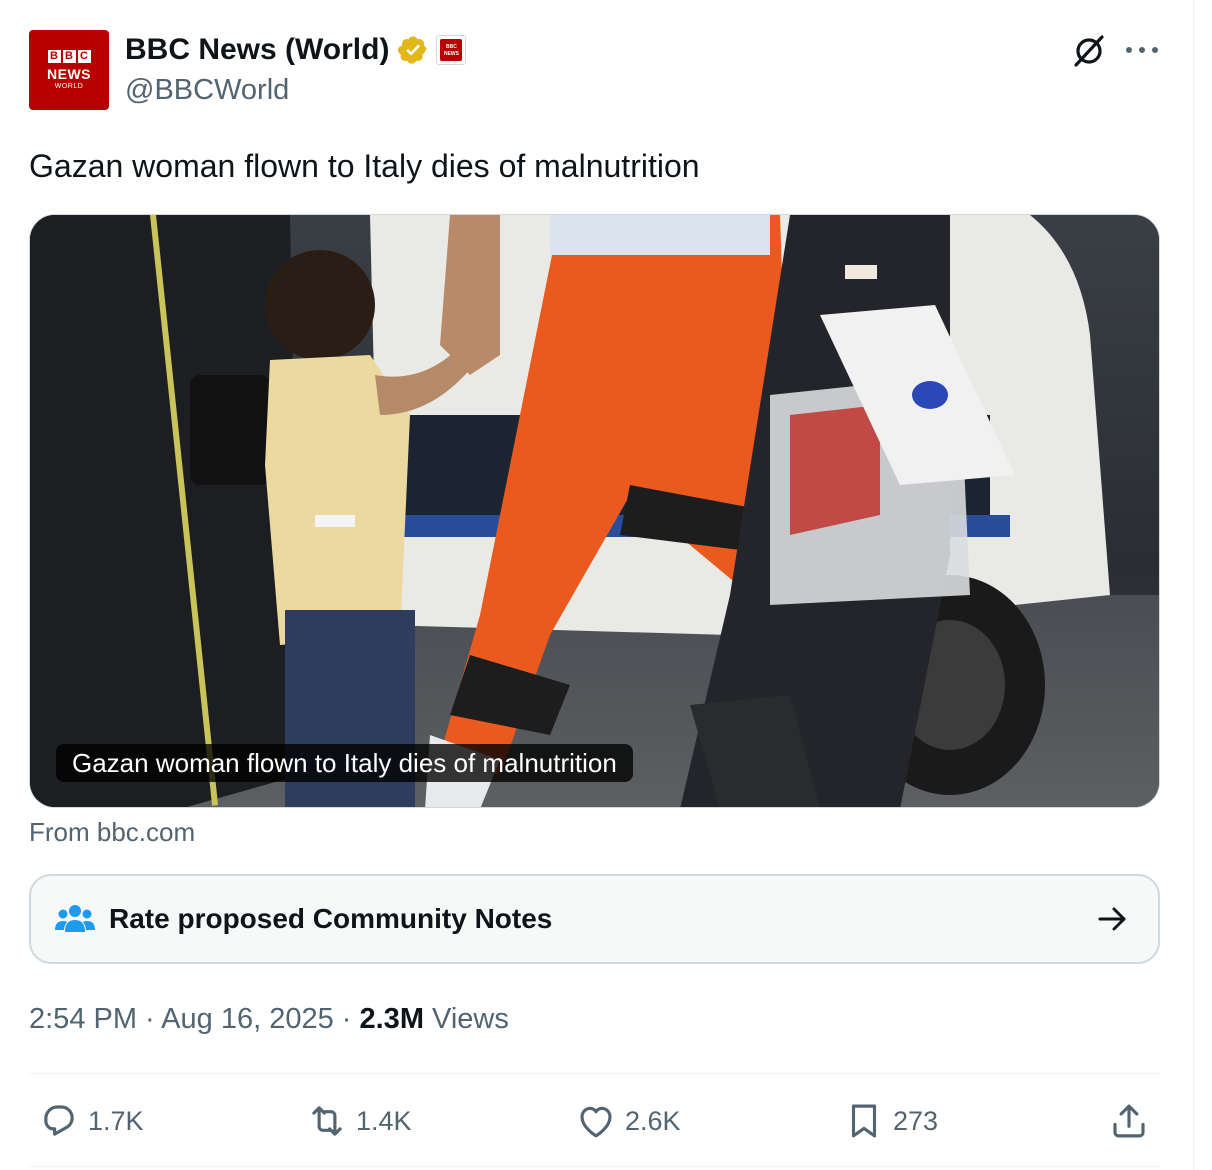 This screenshot has height=1170, width=1212. What do you see at coordinates (116, 1120) in the screenshot?
I see `reply-count: 1.7K` at bounding box center [116, 1120].